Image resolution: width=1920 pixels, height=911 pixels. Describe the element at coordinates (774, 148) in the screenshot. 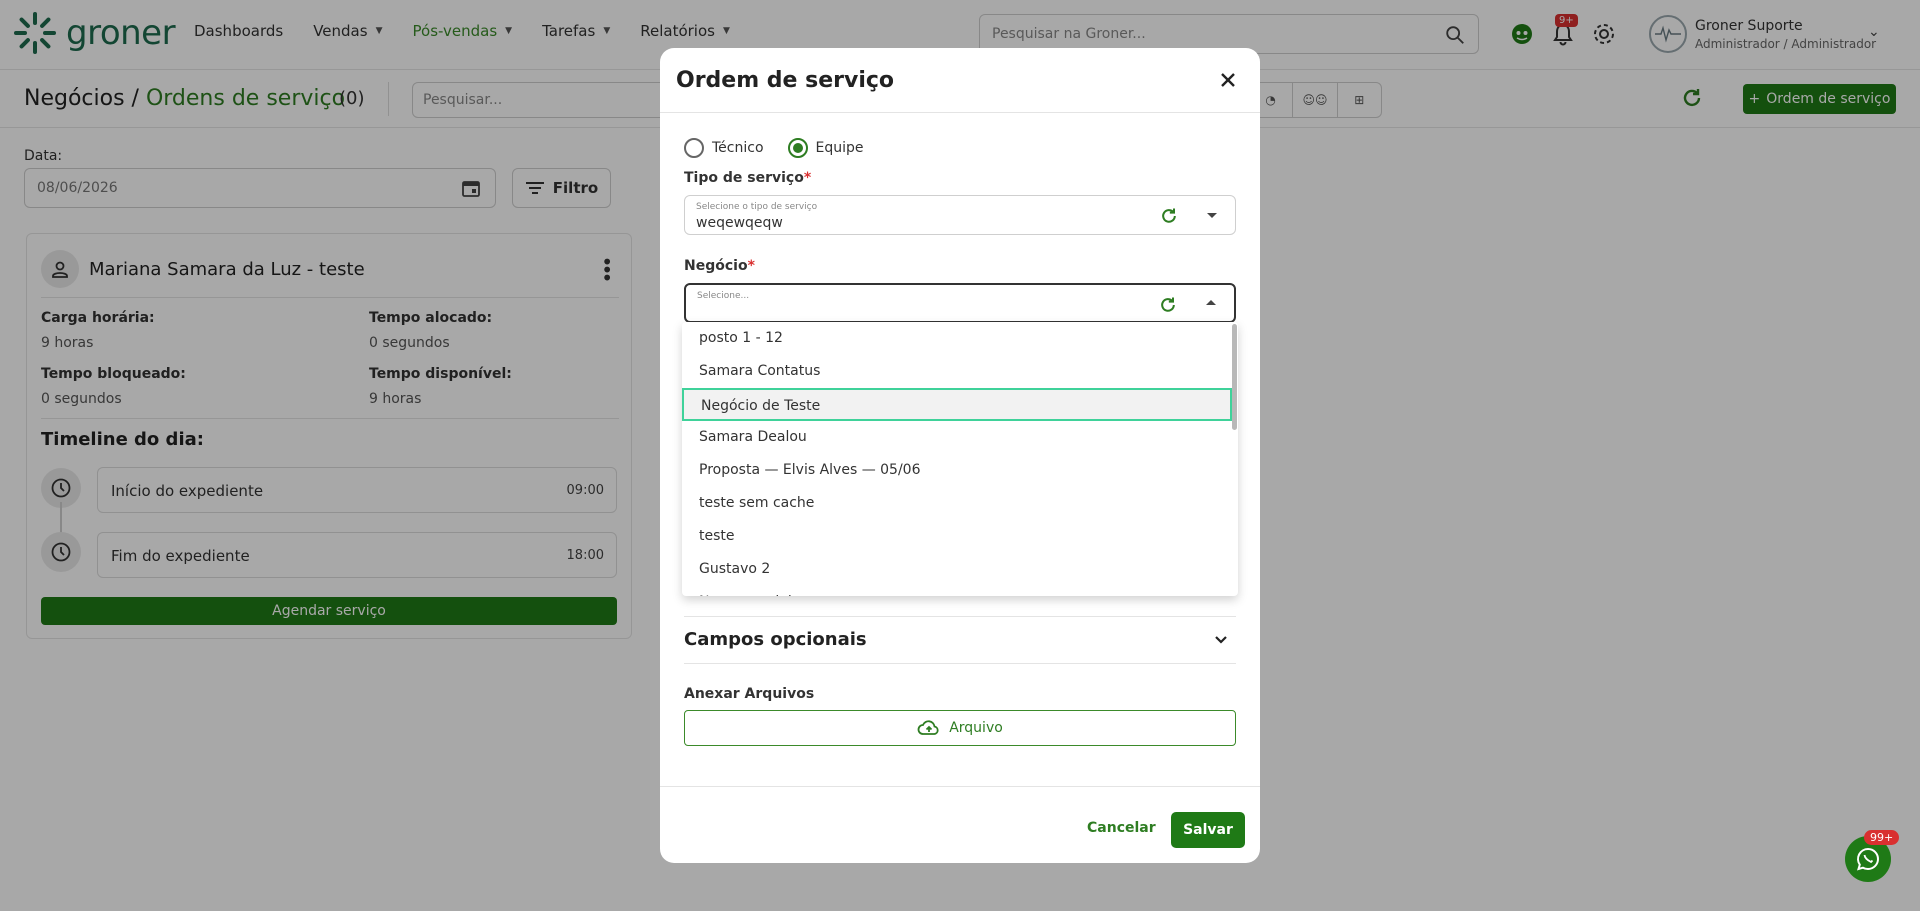

I see `assignment-radio-group: Técnico Equipe` at that location.